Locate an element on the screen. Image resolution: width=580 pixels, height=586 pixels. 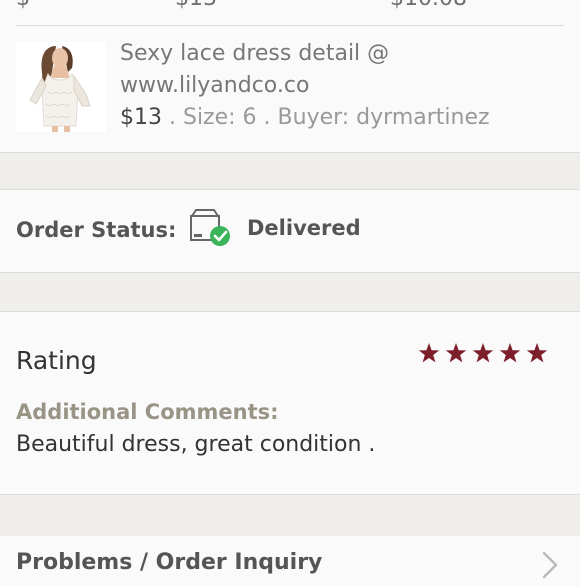
dress-photo-icon is located at coordinates (61, 87).